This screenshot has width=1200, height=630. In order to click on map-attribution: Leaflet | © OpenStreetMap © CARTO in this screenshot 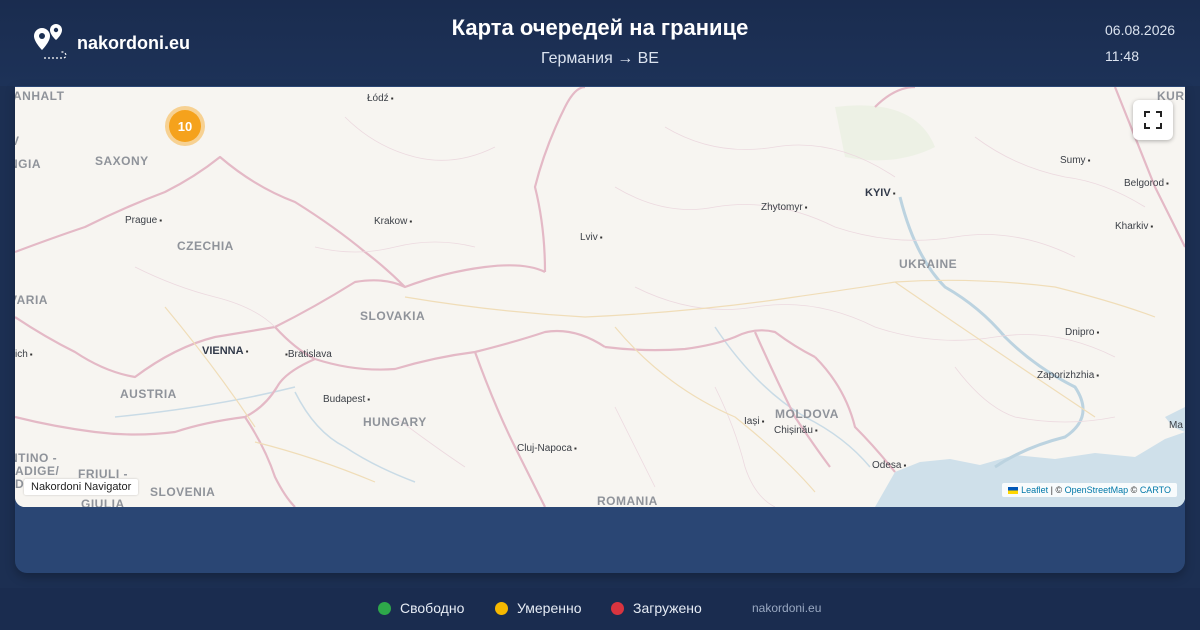, I will do `click(1089, 490)`.